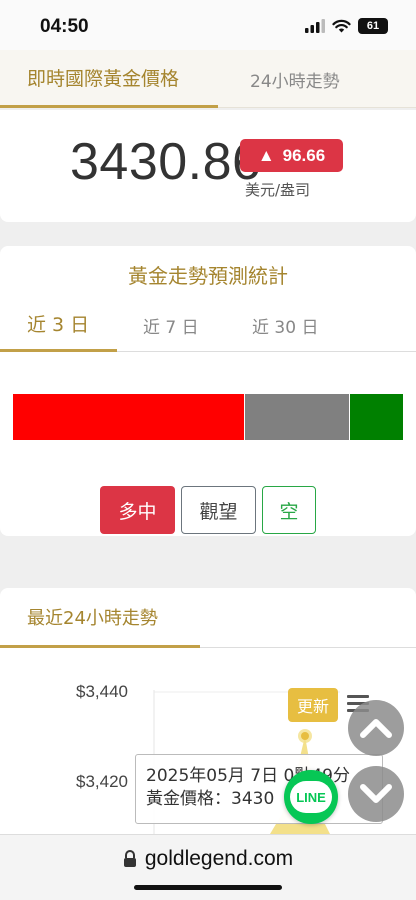 Image resolution: width=416 pixels, height=900 pixels. I want to click on price-card: 3430.86, so click(208, 166).